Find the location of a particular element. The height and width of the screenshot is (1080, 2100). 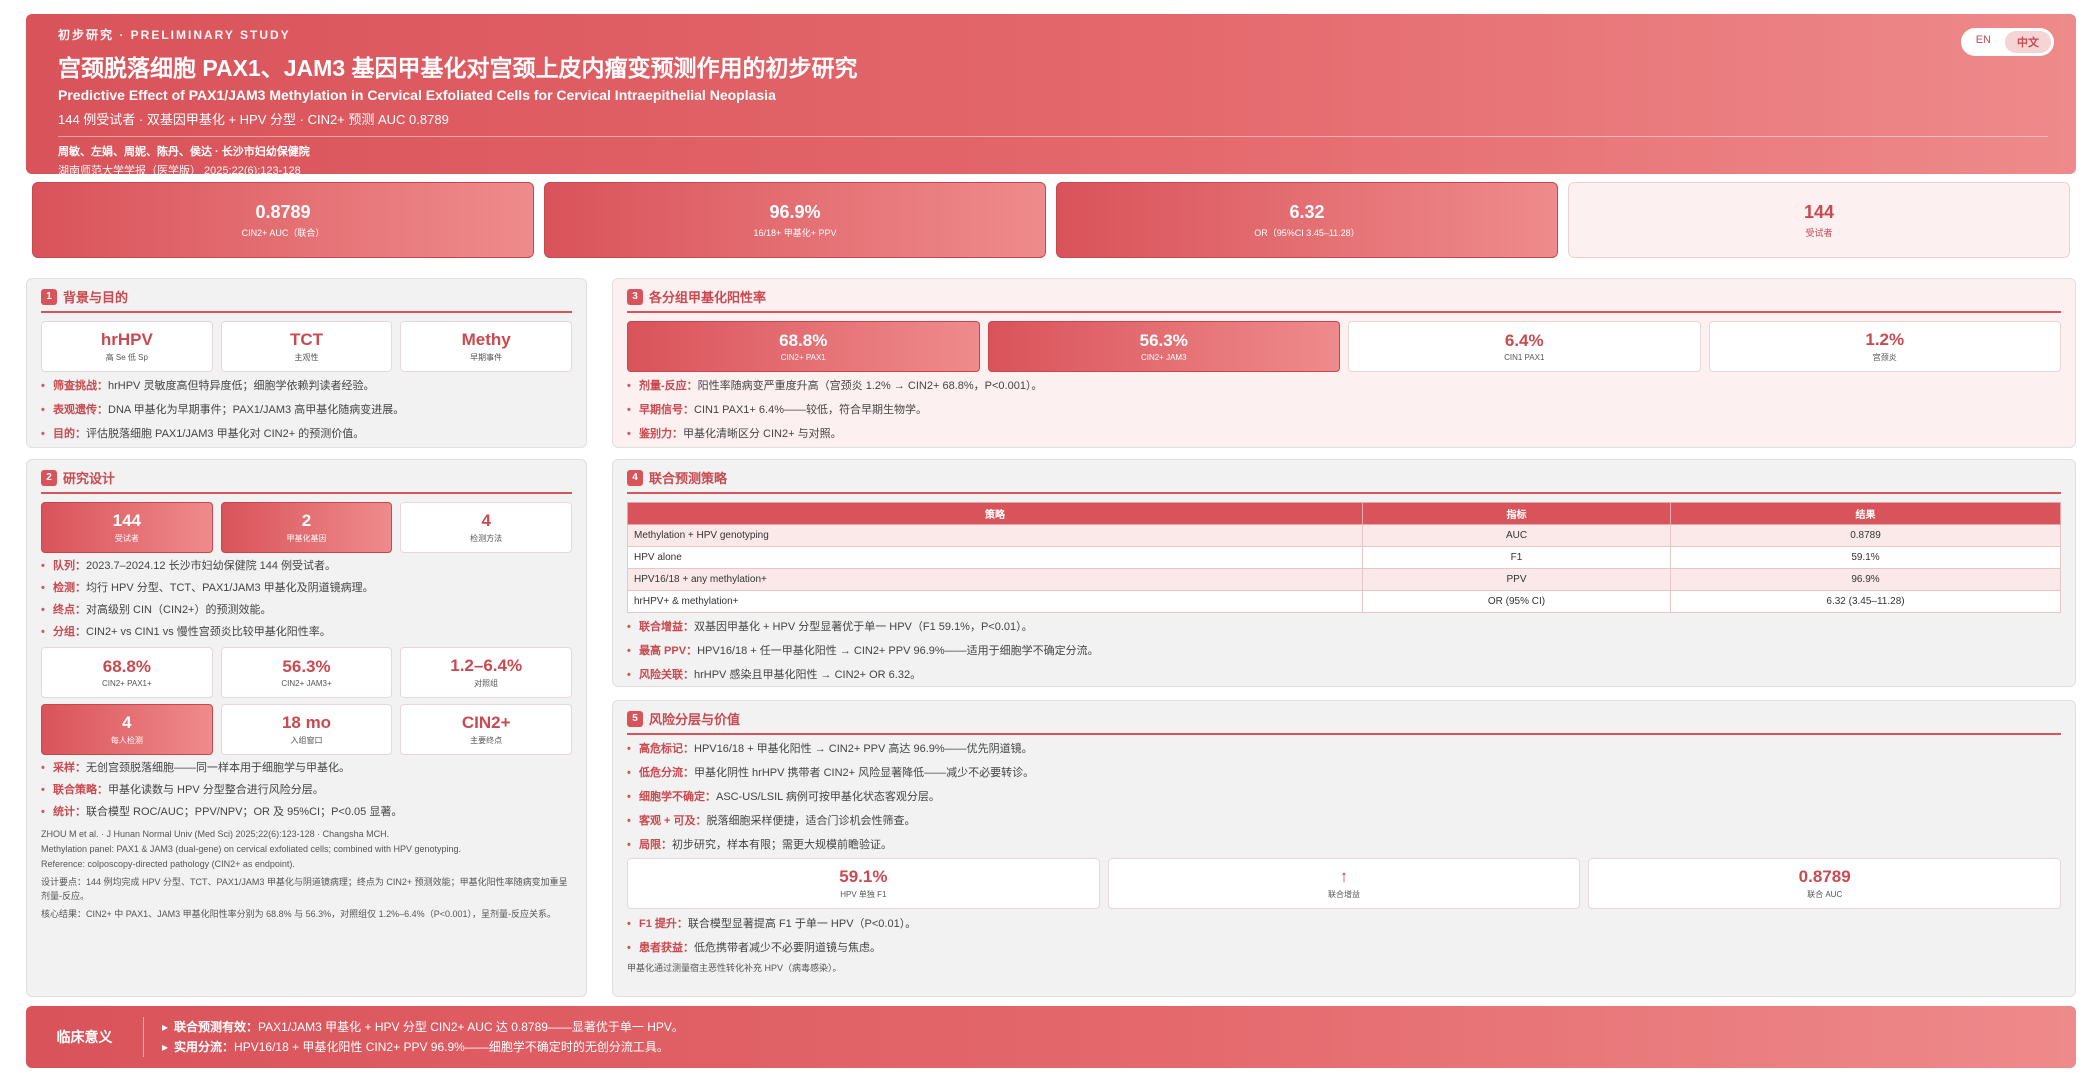

authors: 周敏、左娟、周妮、陈丹、侯达 · 长沙市妇幼保健院 is located at coordinates (184, 152).